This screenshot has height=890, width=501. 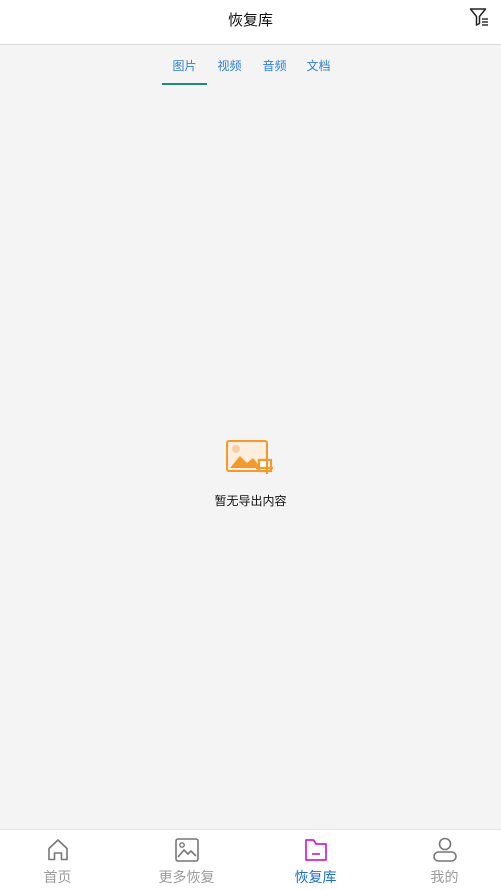 I want to click on filter-button, so click(x=479, y=17).